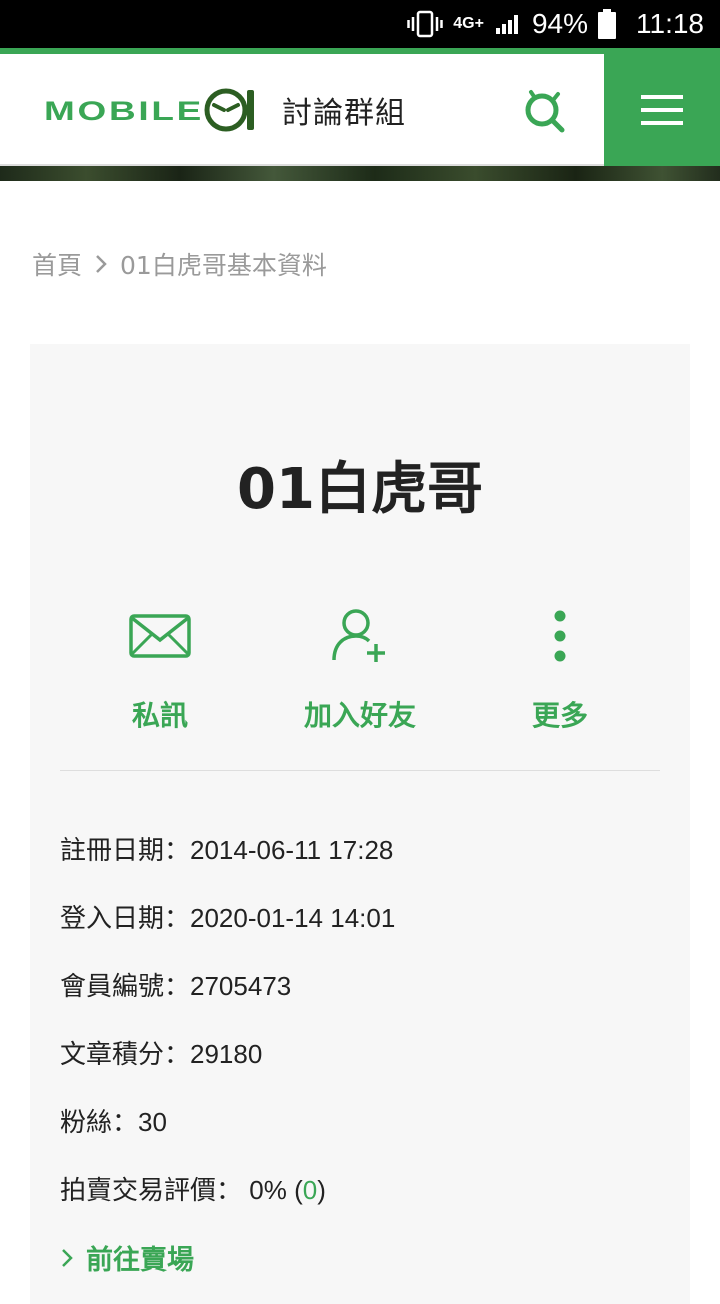 The height and width of the screenshot is (1304, 720). I want to click on more-button: 更多, so click(560, 671).